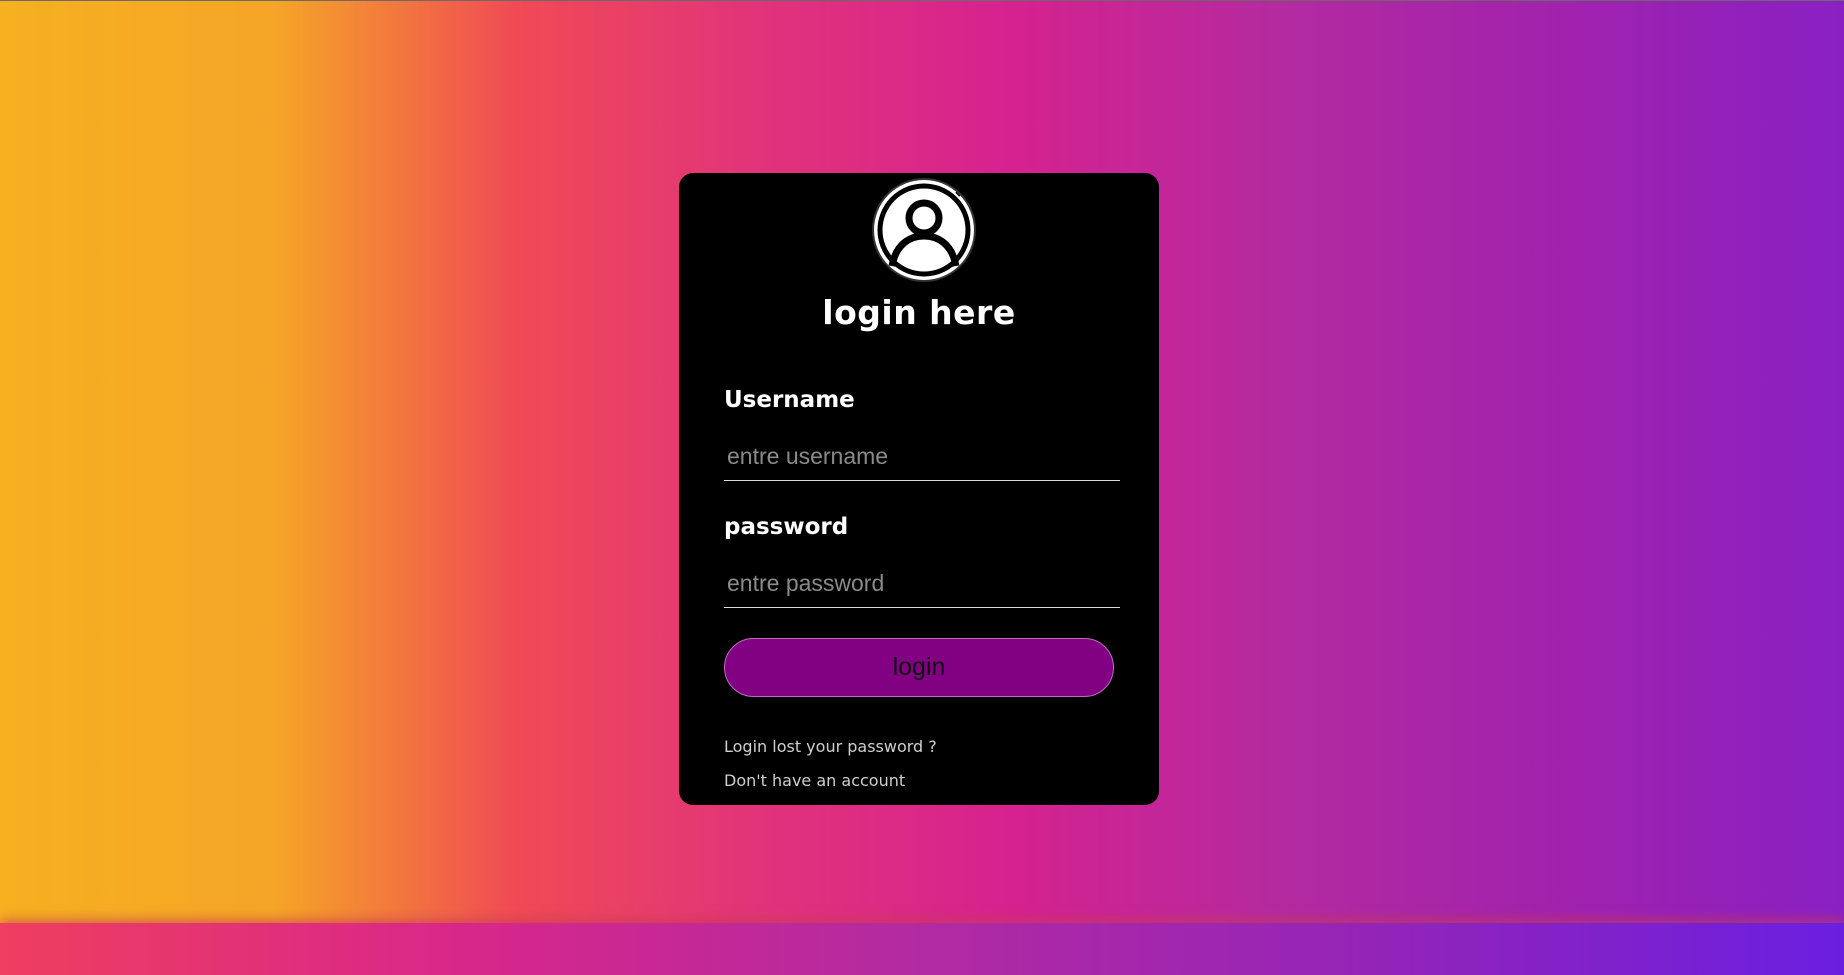 The width and height of the screenshot is (1844, 975). What do you see at coordinates (922, 457) in the screenshot?
I see `username-input` at bounding box center [922, 457].